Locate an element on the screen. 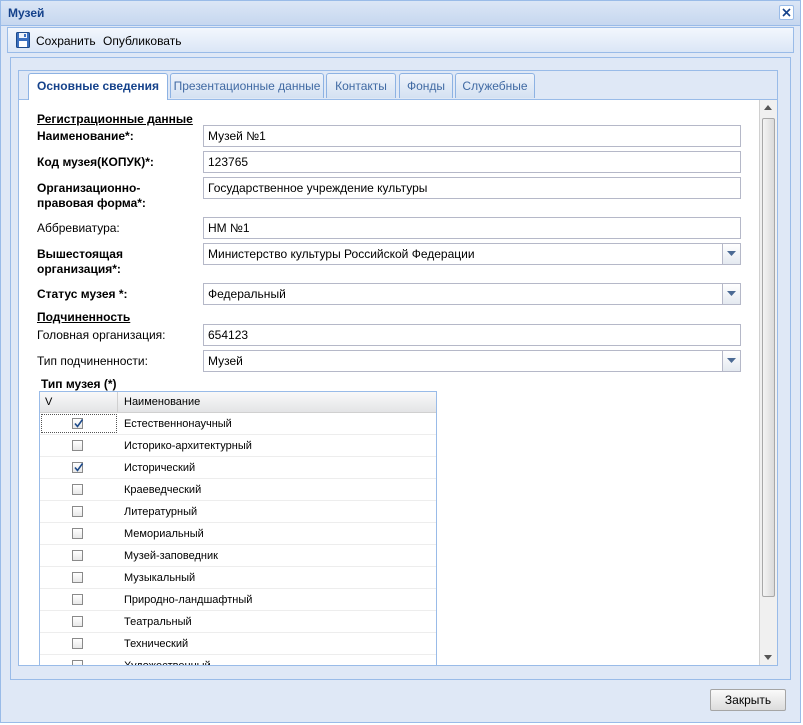 This screenshot has width=803, height=725. save-button-label: Сохранить is located at coordinates (66, 41).